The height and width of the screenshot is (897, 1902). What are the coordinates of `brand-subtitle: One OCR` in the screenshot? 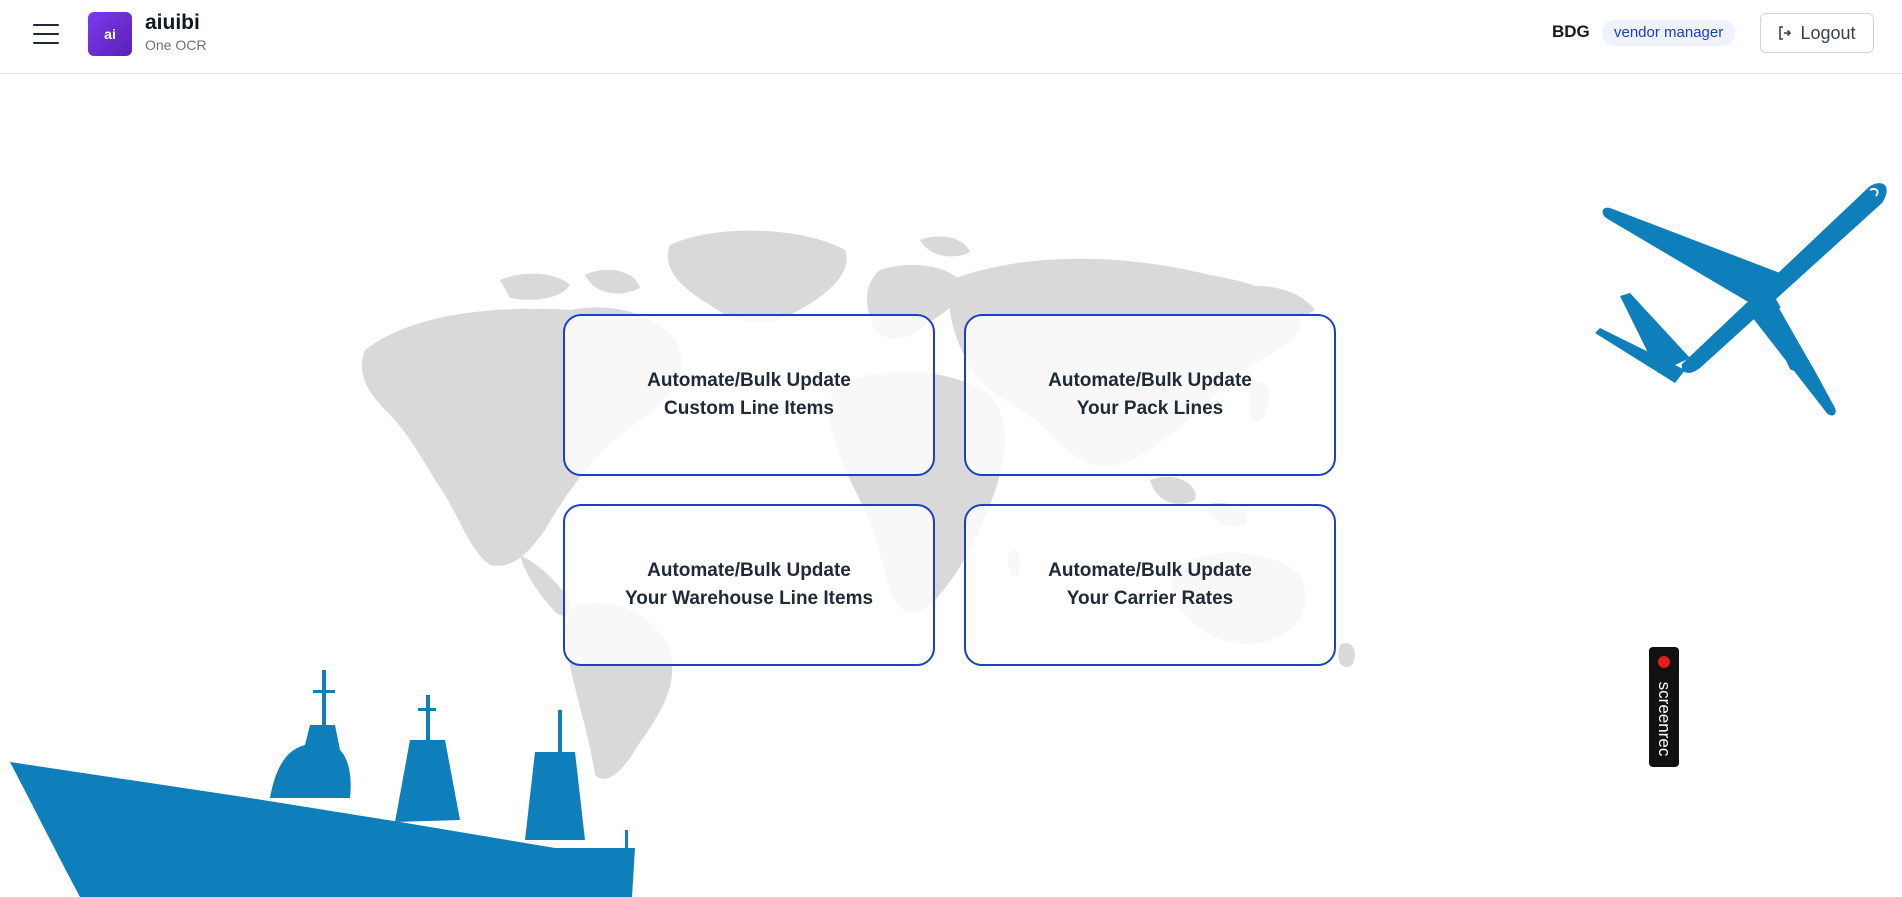 It's located at (176, 45).